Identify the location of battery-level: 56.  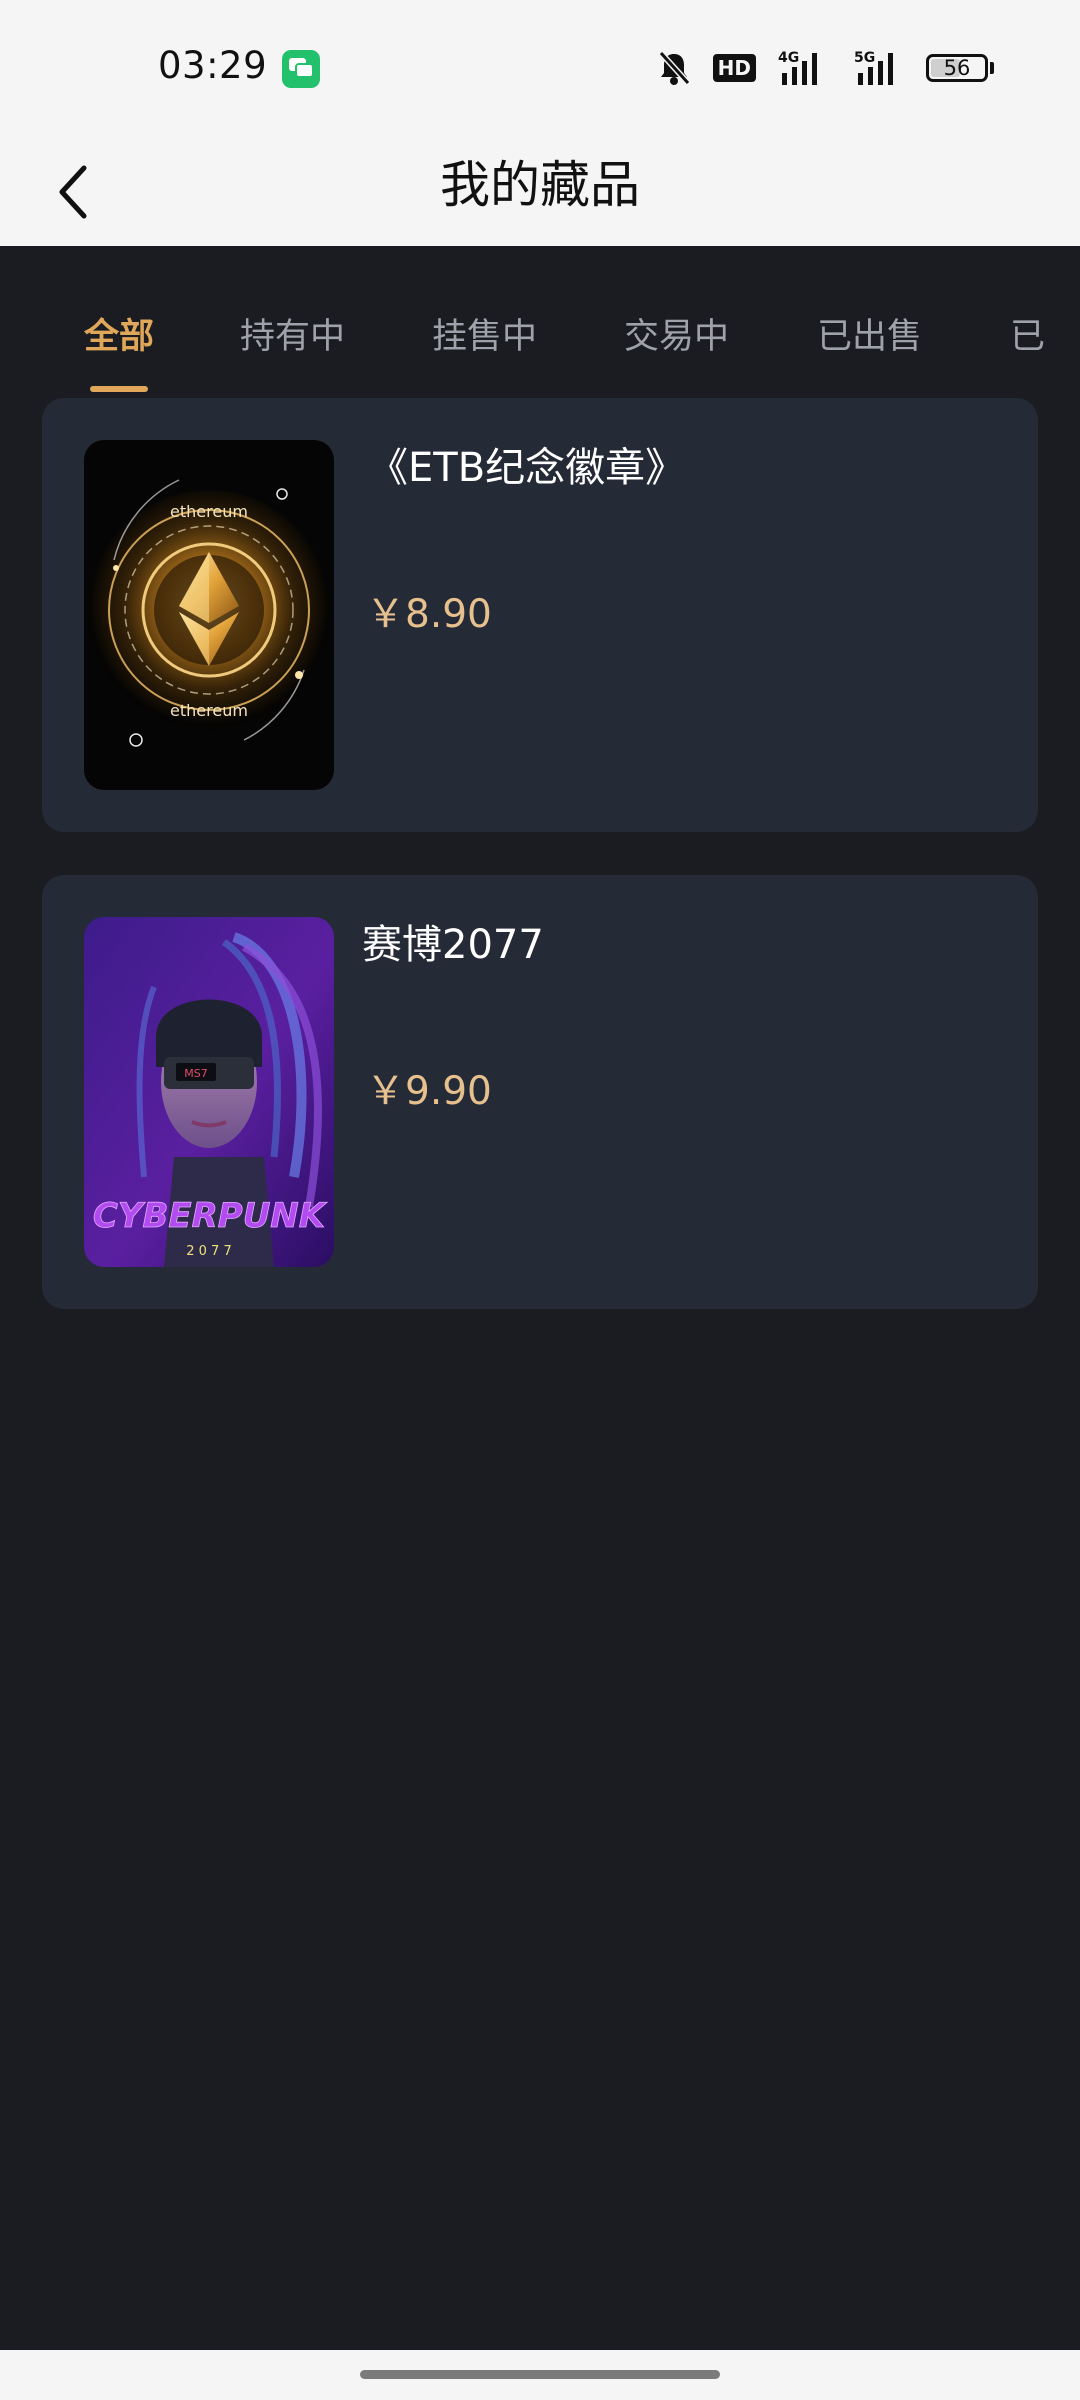
(957, 68).